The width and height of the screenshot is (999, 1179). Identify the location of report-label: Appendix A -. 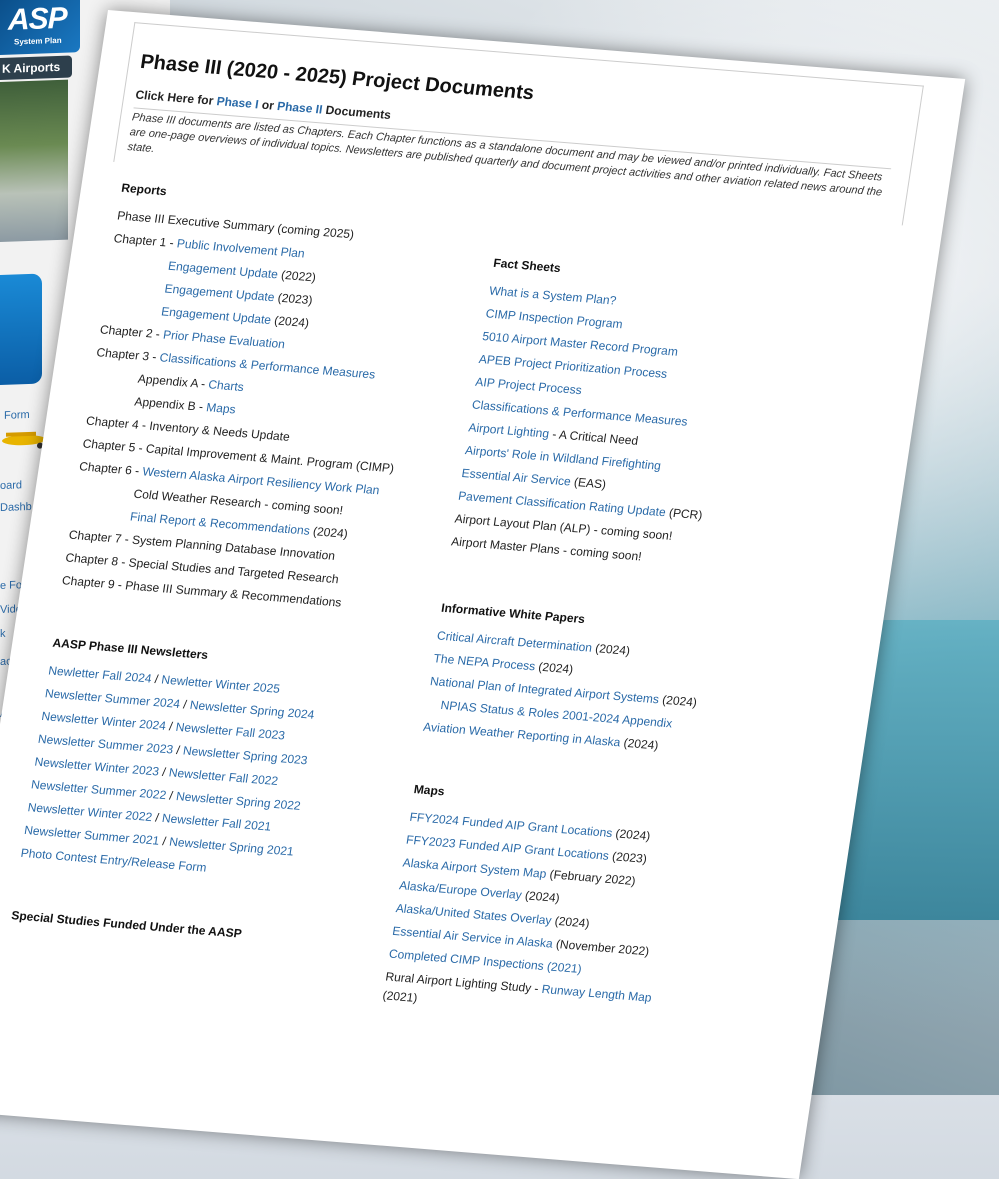
(173, 381).